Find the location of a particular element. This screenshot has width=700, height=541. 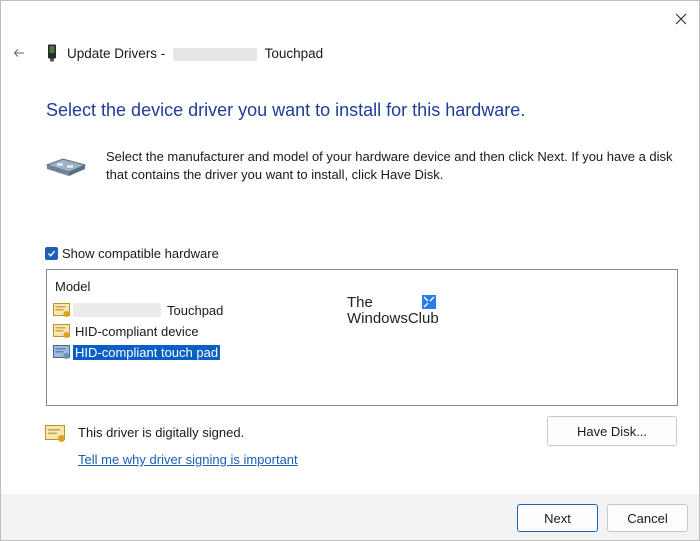

next-button: Next is located at coordinates (557, 518).